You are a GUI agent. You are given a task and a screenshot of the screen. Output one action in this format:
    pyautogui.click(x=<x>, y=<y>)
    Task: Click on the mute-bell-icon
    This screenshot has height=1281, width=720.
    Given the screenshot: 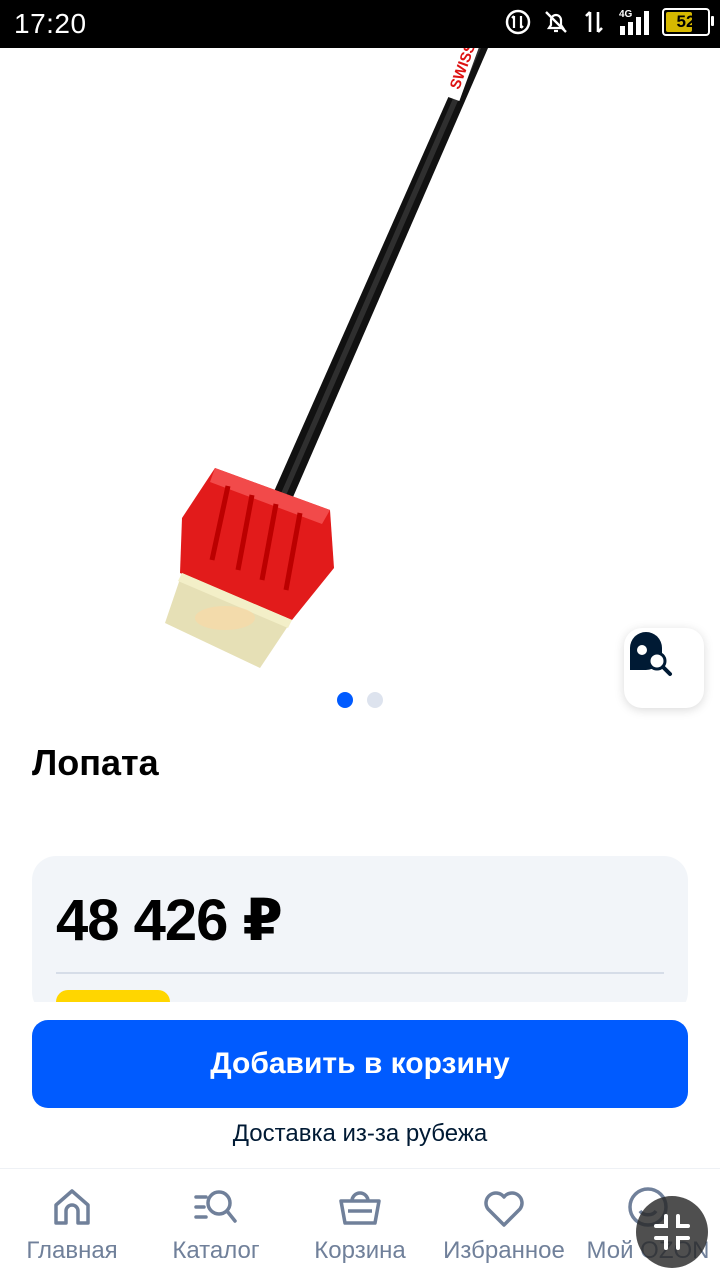 What is the action you would take?
    pyautogui.click(x=556, y=22)
    